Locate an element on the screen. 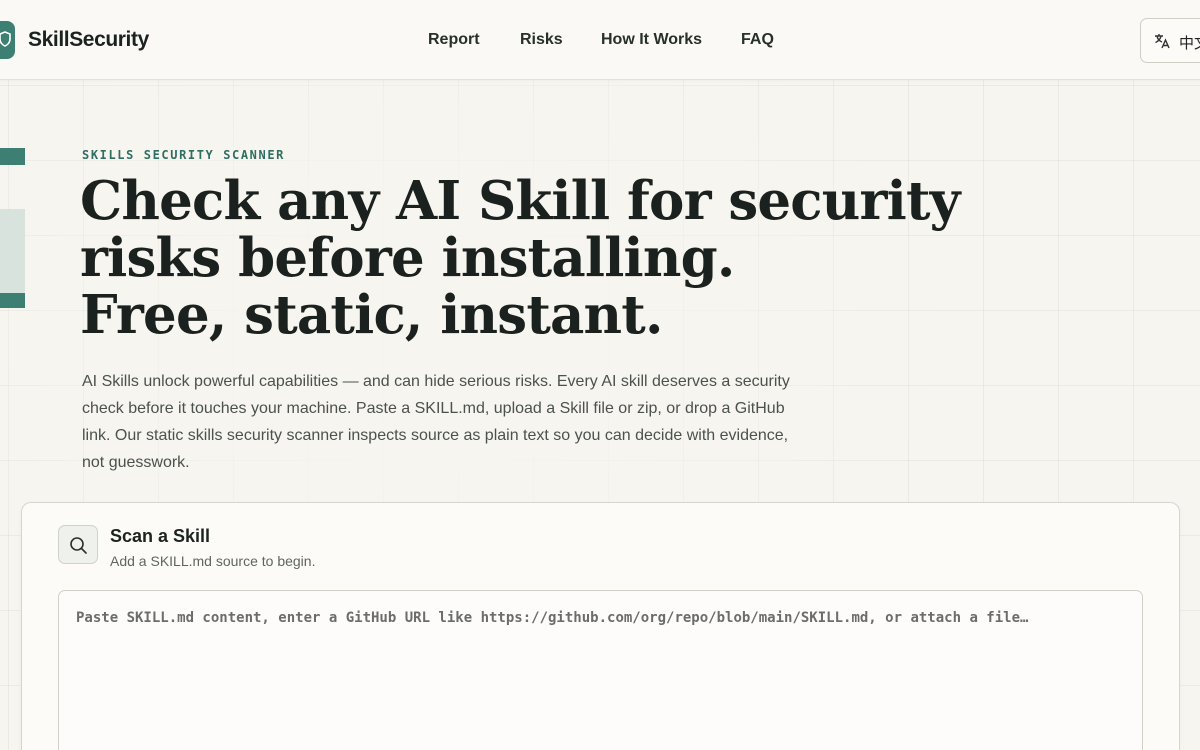 This screenshot has height=750, width=1200. decorative-block is located at coordinates (12, 251).